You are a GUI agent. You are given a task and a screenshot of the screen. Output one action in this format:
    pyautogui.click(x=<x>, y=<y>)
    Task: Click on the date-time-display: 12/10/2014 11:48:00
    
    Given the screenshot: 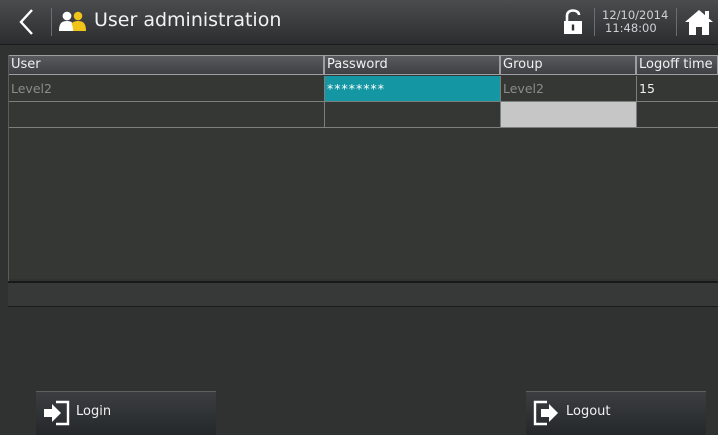 What is the action you would take?
    pyautogui.click(x=635, y=22)
    